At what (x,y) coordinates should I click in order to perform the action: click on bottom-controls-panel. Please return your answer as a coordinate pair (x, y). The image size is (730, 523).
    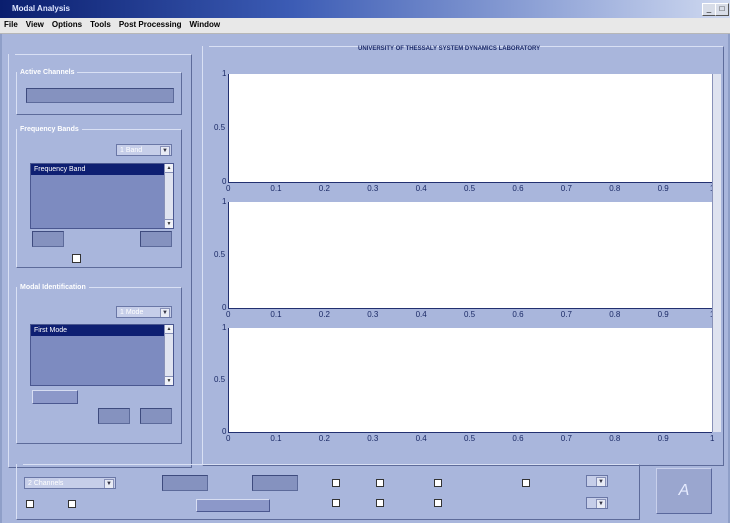
    Looking at the image, I should click on (328, 492).